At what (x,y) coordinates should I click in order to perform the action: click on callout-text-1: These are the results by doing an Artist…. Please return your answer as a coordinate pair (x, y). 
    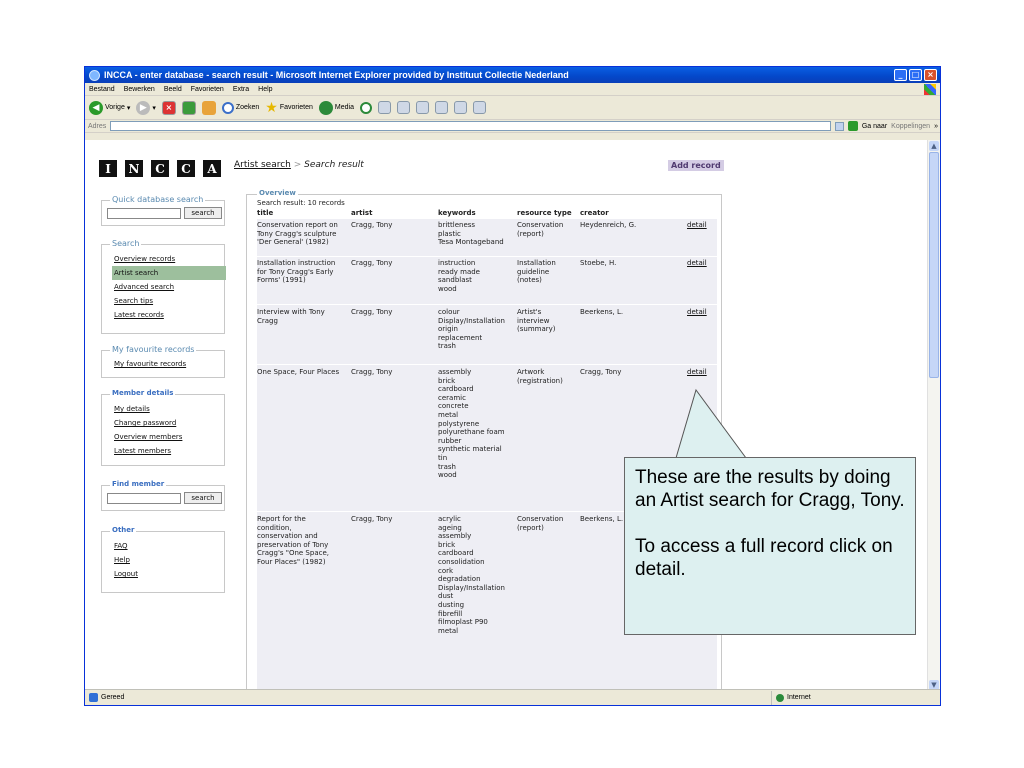
    Looking at the image, I should click on (770, 489).